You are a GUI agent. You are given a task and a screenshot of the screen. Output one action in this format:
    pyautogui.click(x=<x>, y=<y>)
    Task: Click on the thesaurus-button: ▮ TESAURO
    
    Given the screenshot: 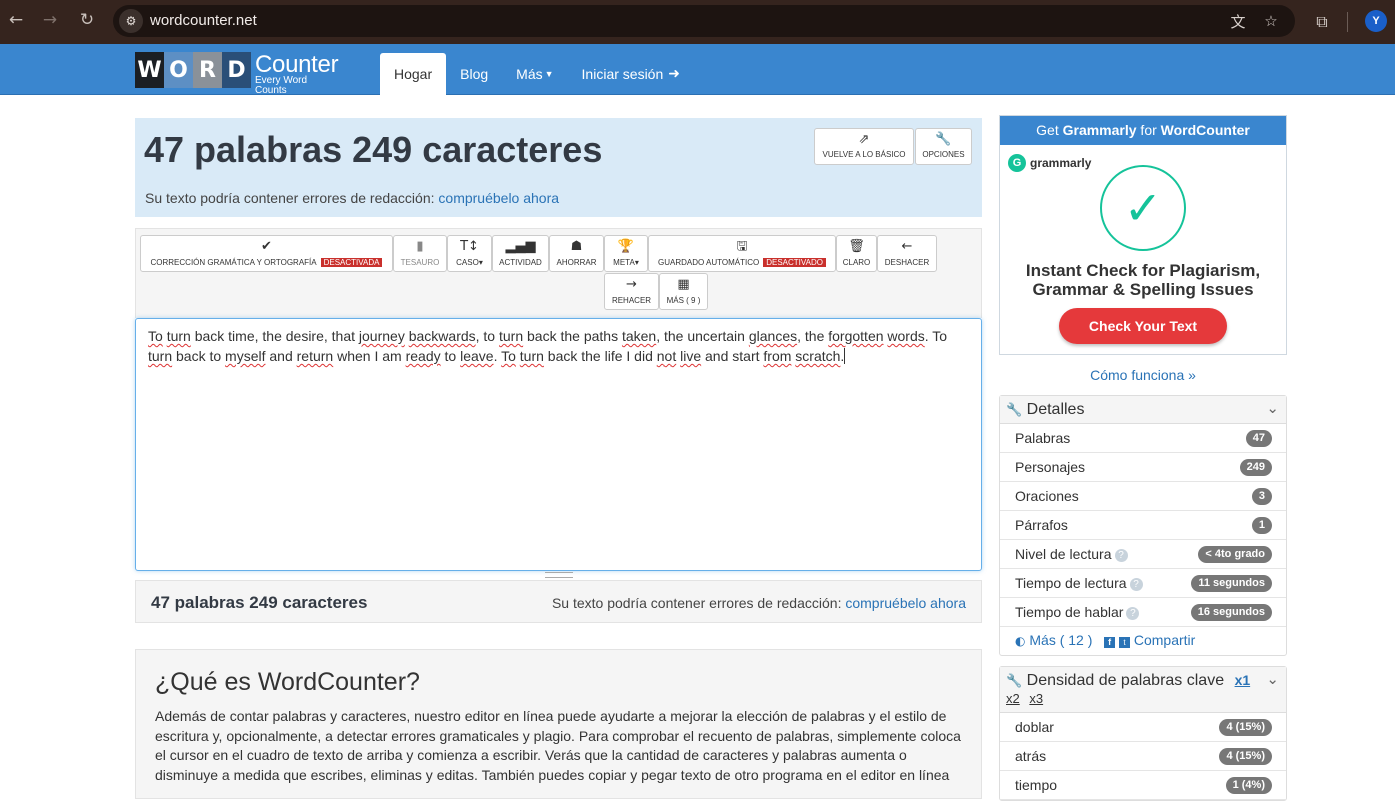 What is the action you would take?
    pyautogui.click(x=420, y=253)
    